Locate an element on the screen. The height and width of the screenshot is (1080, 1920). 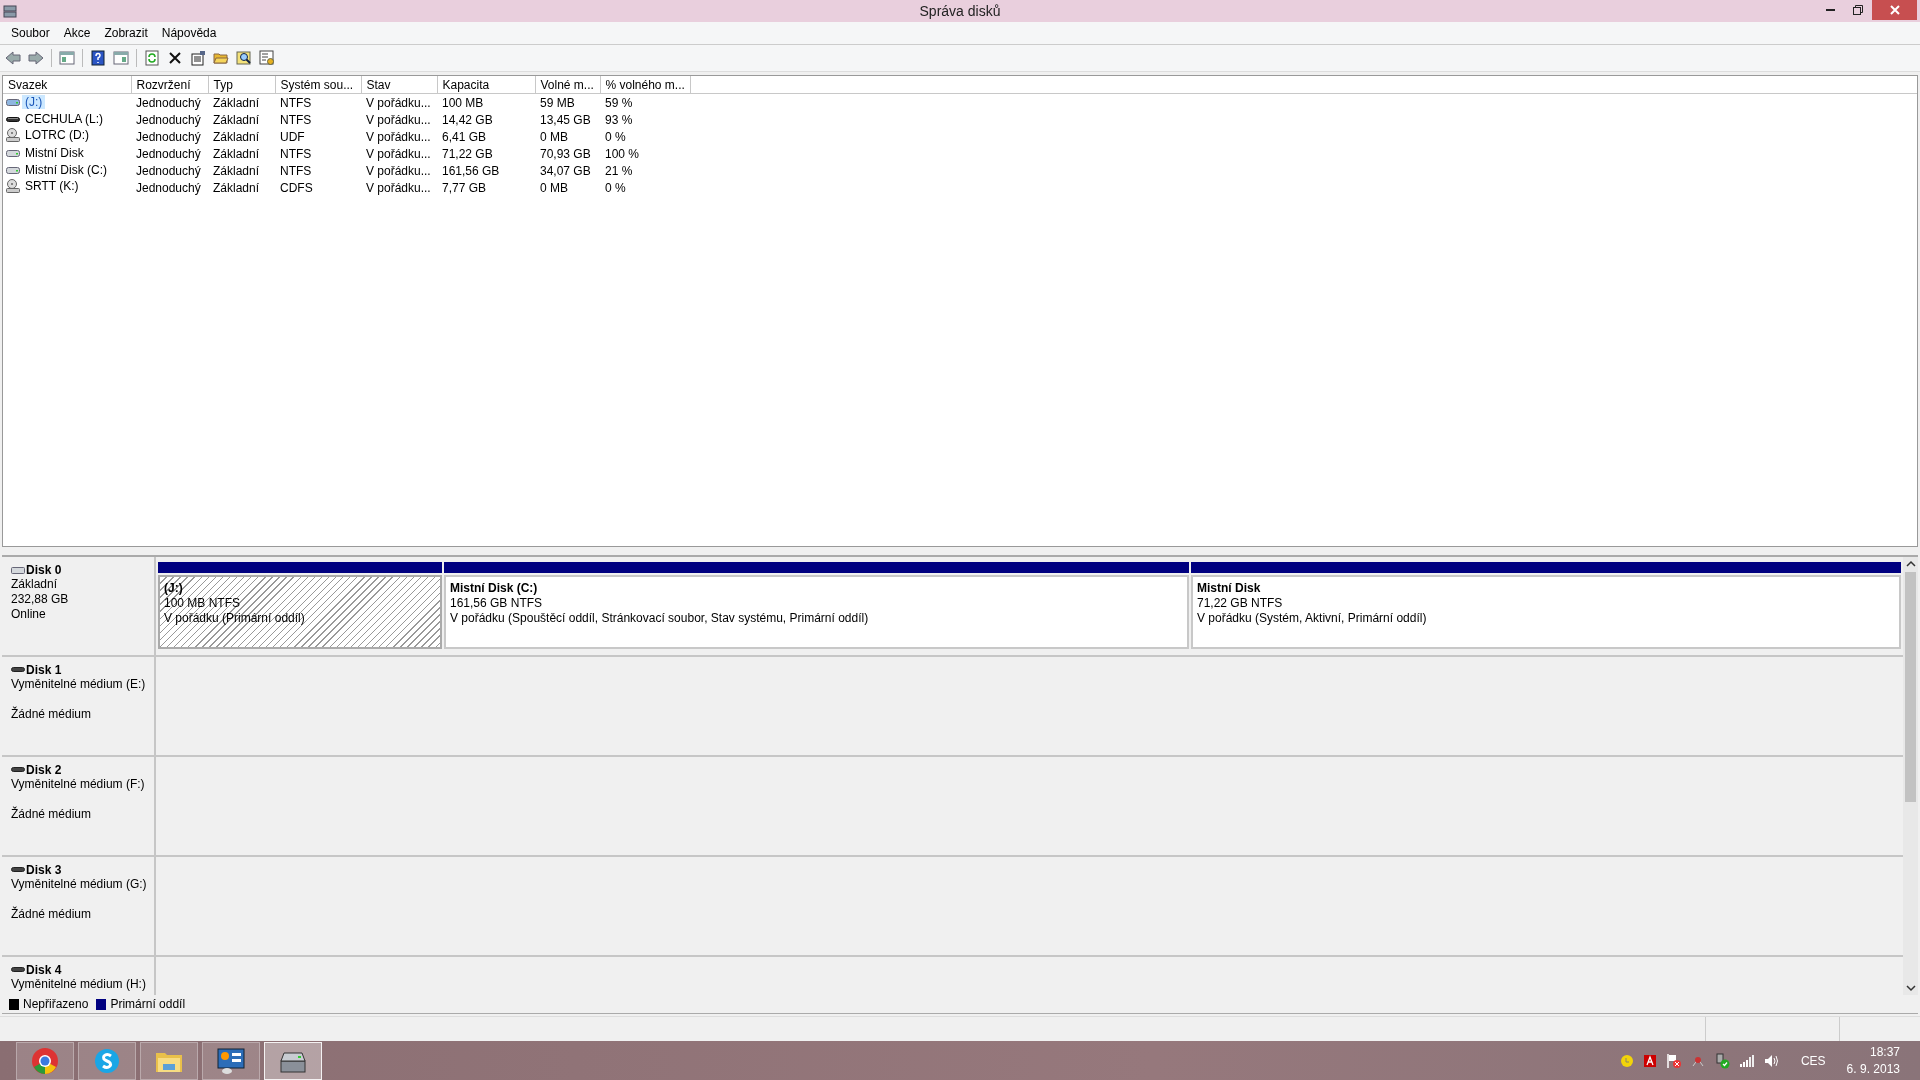
menu-item: Nápověda is located at coordinates (189, 33).